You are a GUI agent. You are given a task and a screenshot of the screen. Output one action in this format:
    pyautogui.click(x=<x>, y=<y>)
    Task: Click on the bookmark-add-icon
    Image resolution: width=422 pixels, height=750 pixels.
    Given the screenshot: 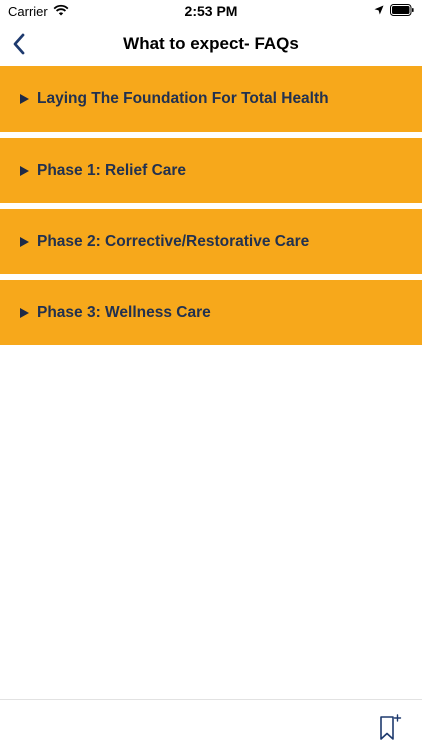 What is the action you would take?
    pyautogui.click(x=390, y=728)
    